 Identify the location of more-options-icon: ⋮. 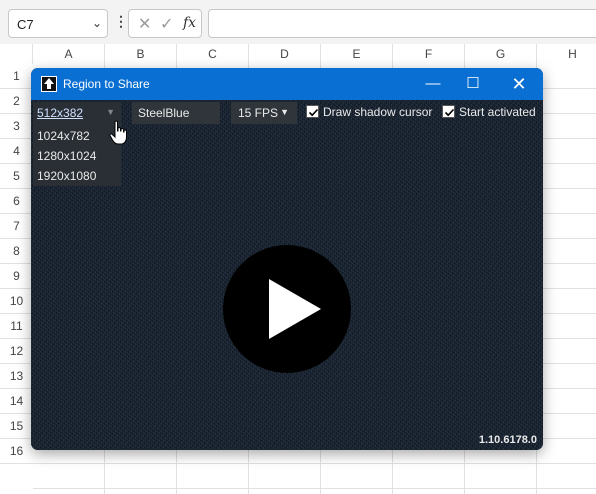
(121, 21).